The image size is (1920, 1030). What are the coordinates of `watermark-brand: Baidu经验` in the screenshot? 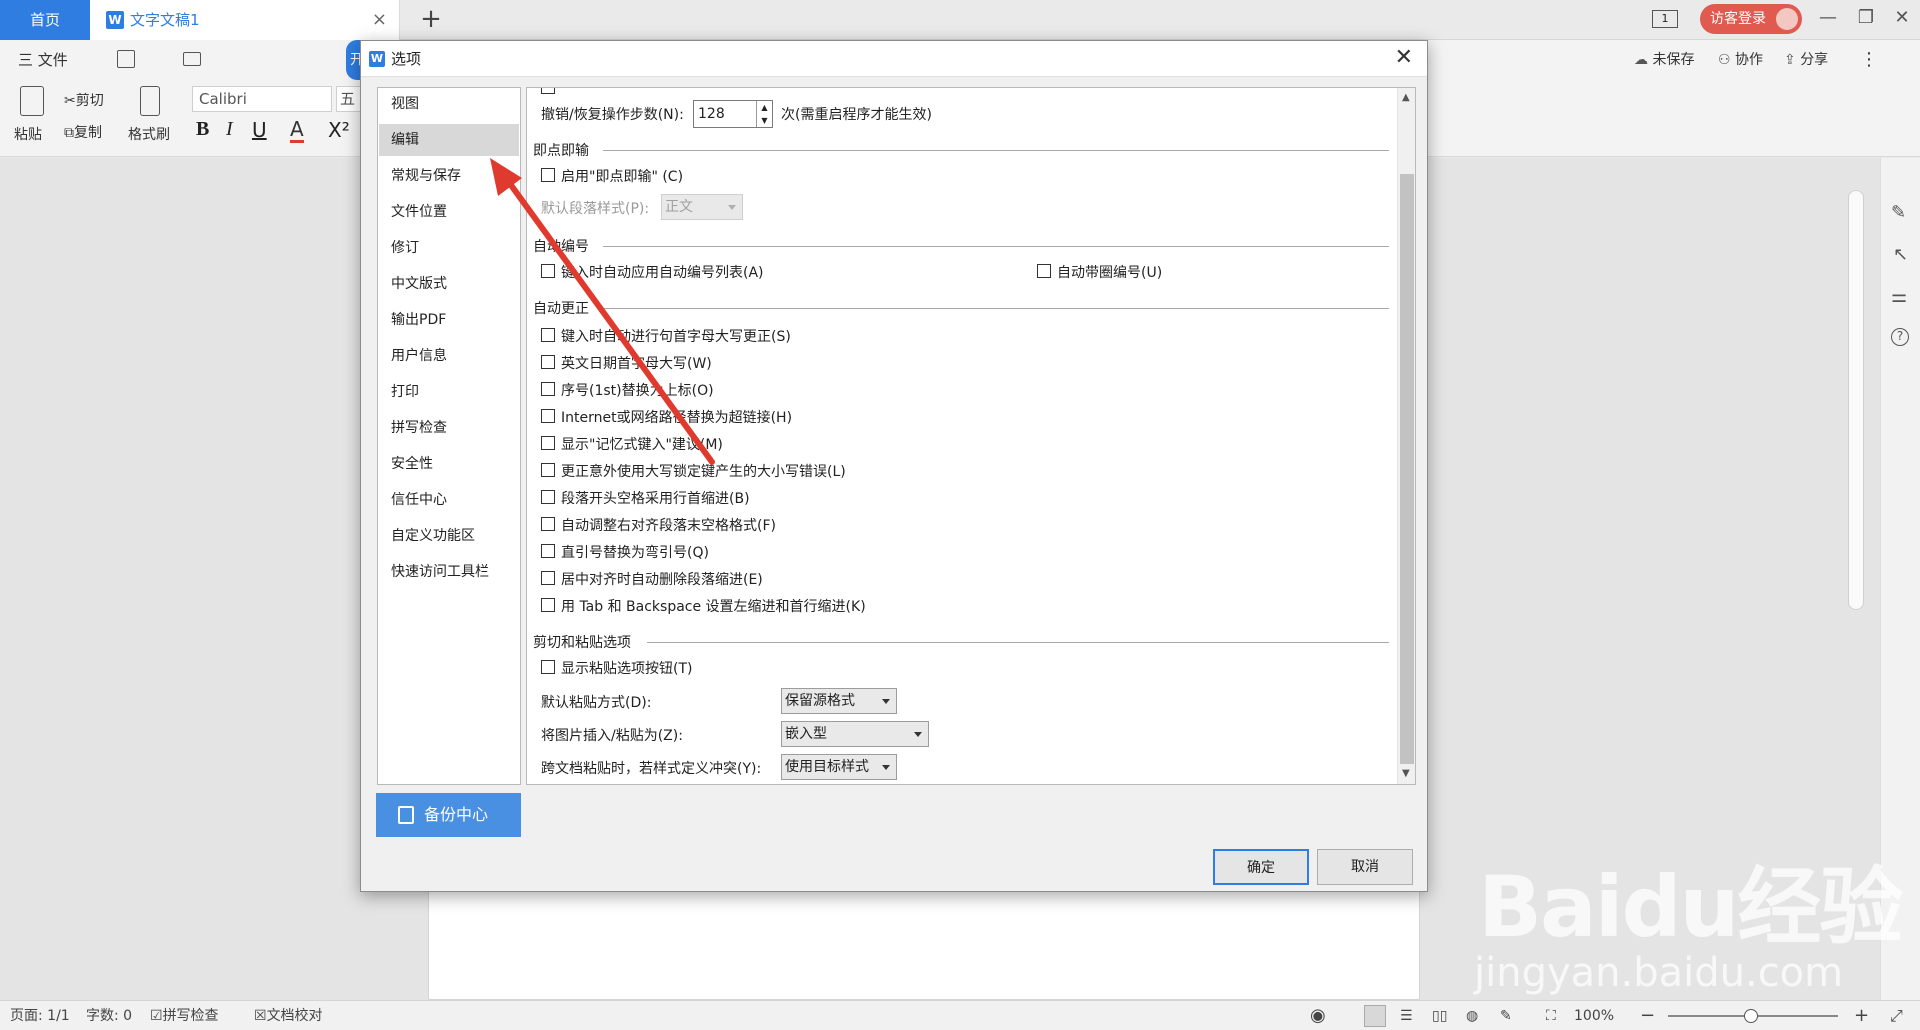 It's located at (1690, 907).